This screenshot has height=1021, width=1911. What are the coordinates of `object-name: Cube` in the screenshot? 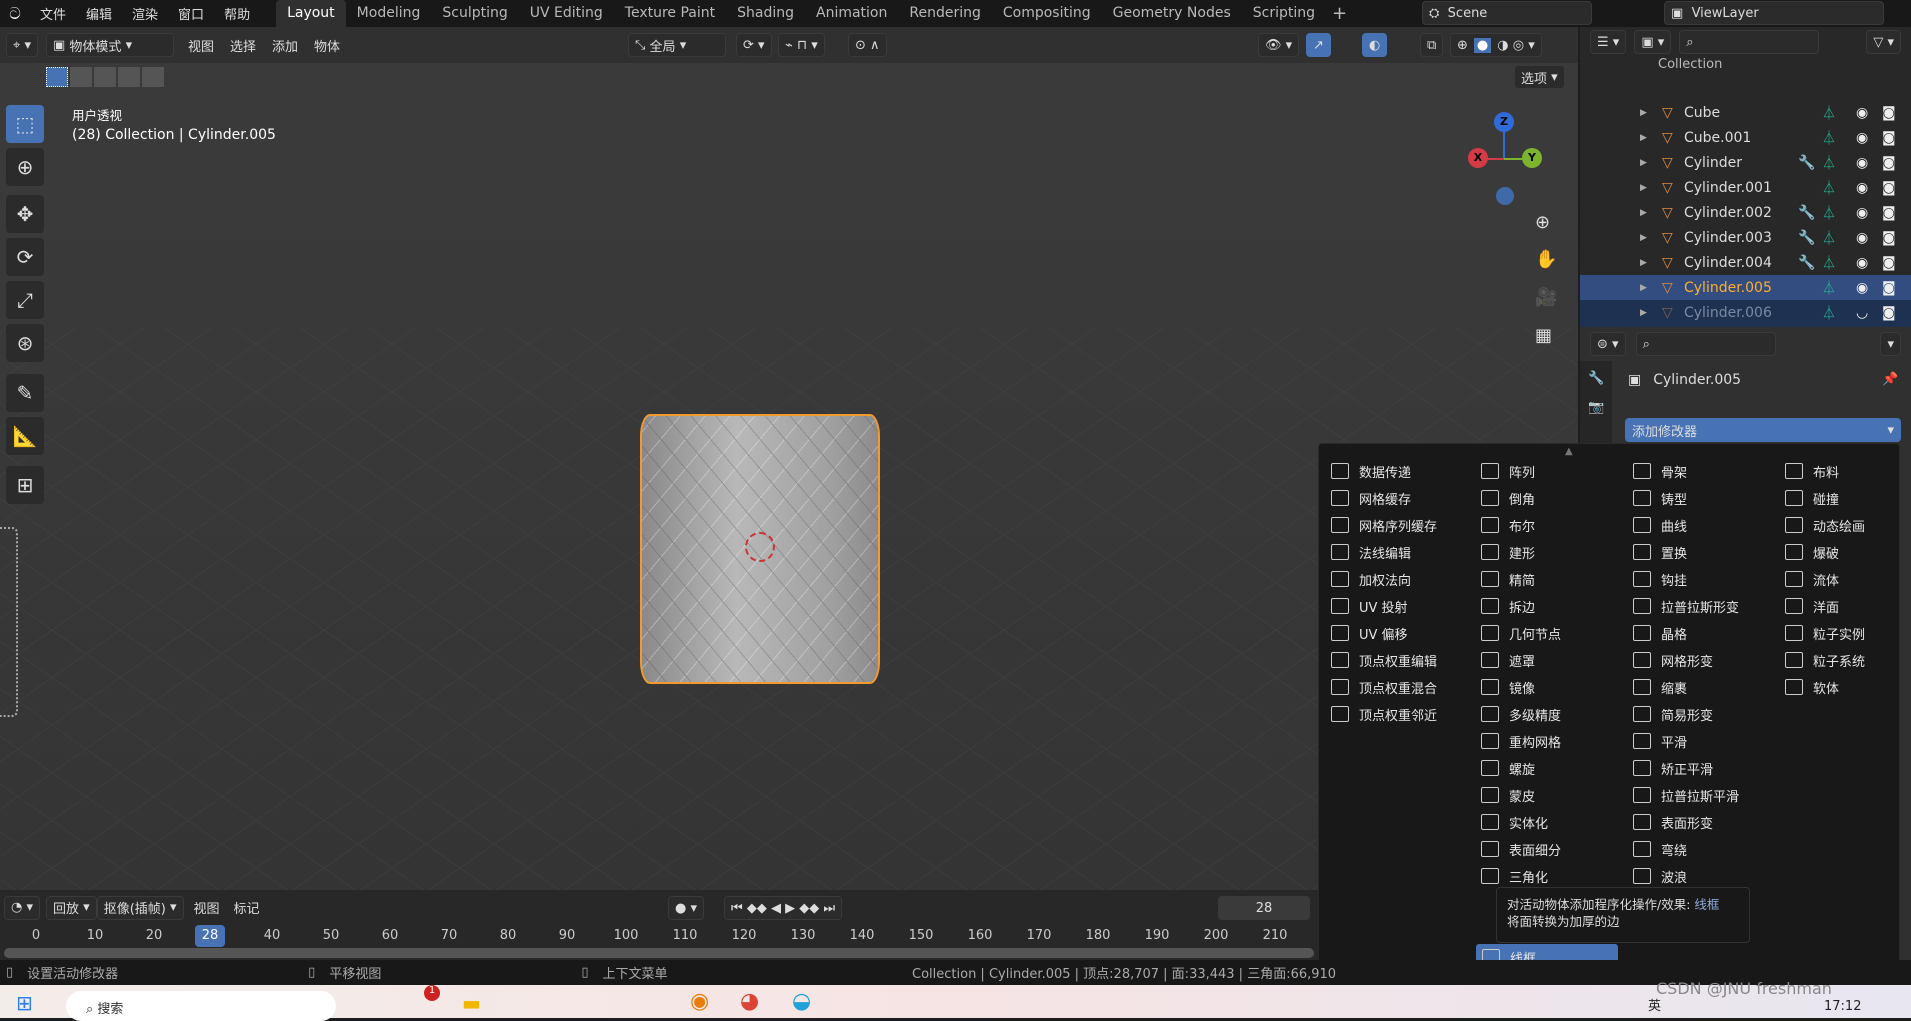 It's located at (1702, 113).